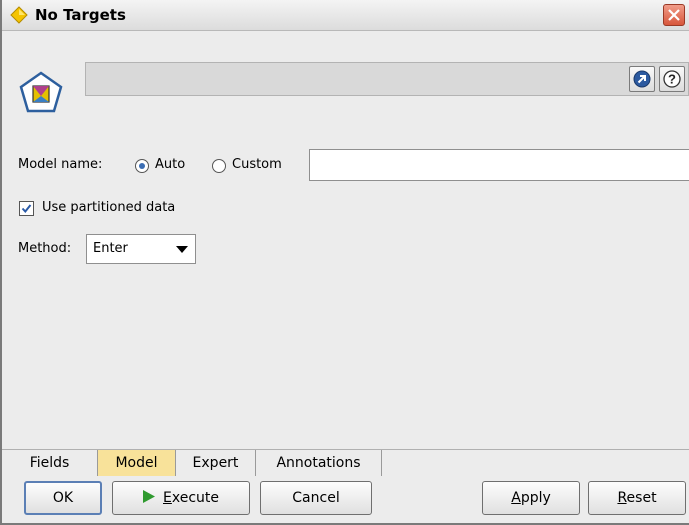 The width and height of the screenshot is (689, 525). I want to click on checkmark-icon, so click(26, 209).